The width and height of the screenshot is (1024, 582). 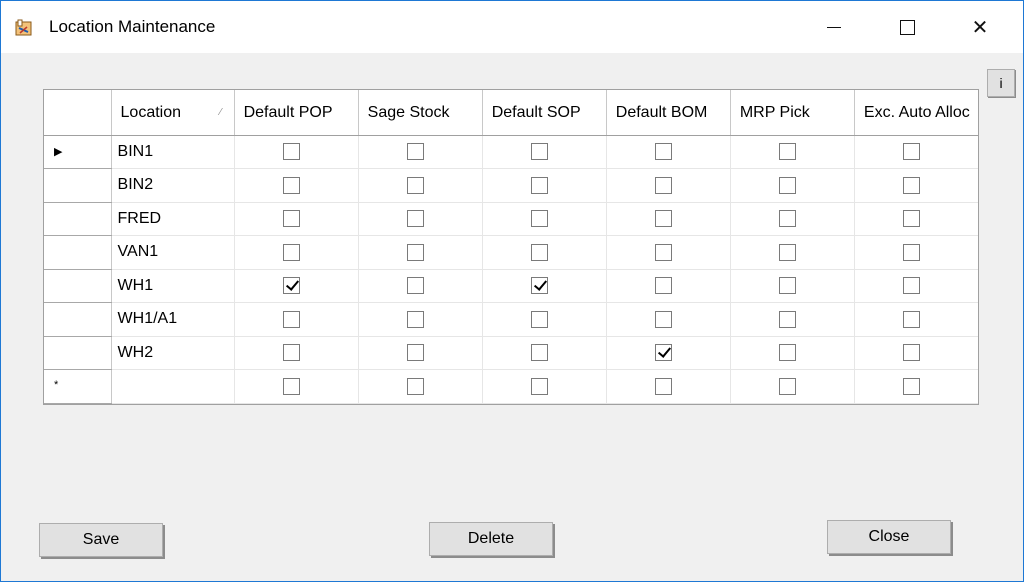 What do you see at coordinates (544, 113) in the screenshot?
I see `column-header-flag-3: Default SOP` at bounding box center [544, 113].